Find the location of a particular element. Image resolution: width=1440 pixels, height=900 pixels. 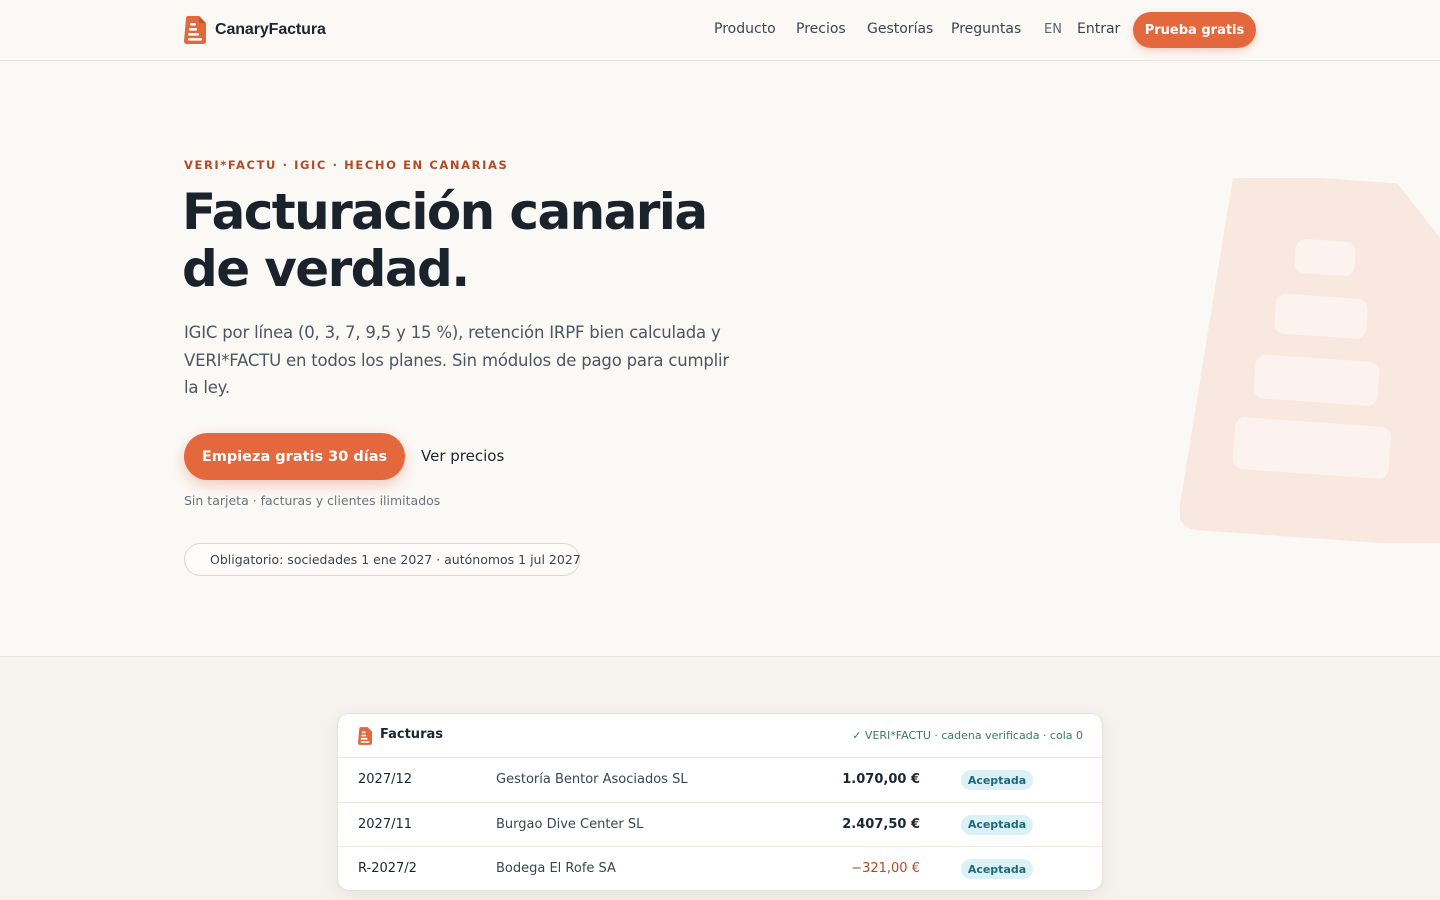

language-switch: EN is located at coordinates (1053, 29).